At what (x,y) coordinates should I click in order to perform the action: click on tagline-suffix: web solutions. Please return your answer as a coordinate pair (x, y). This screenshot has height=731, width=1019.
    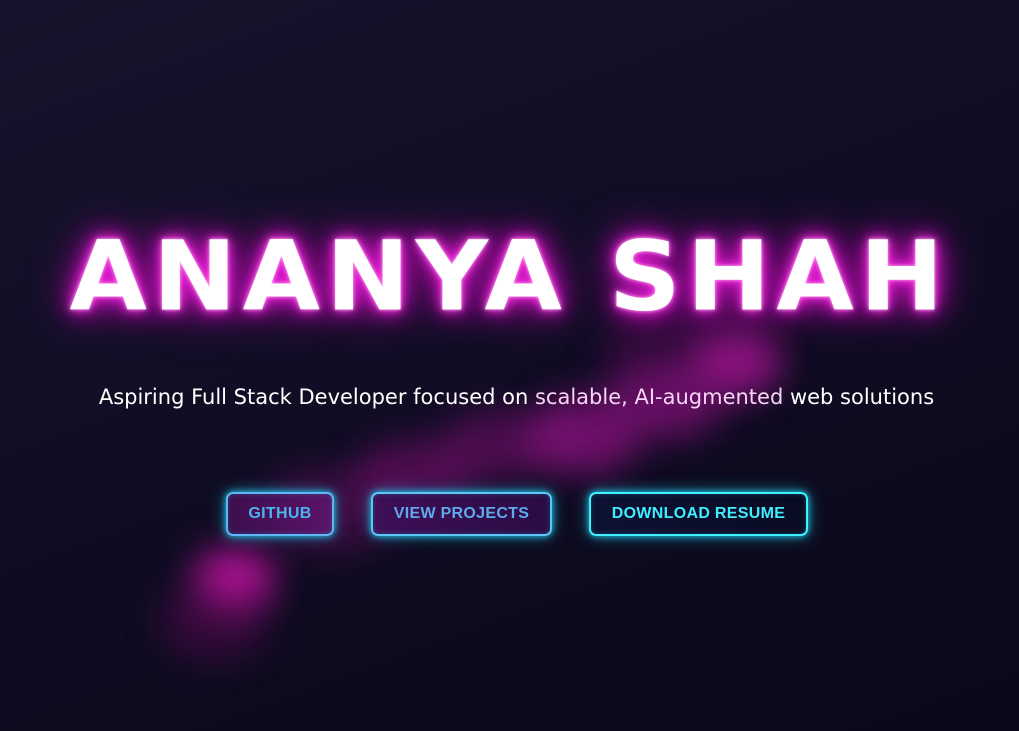
    Looking at the image, I should click on (859, 397).